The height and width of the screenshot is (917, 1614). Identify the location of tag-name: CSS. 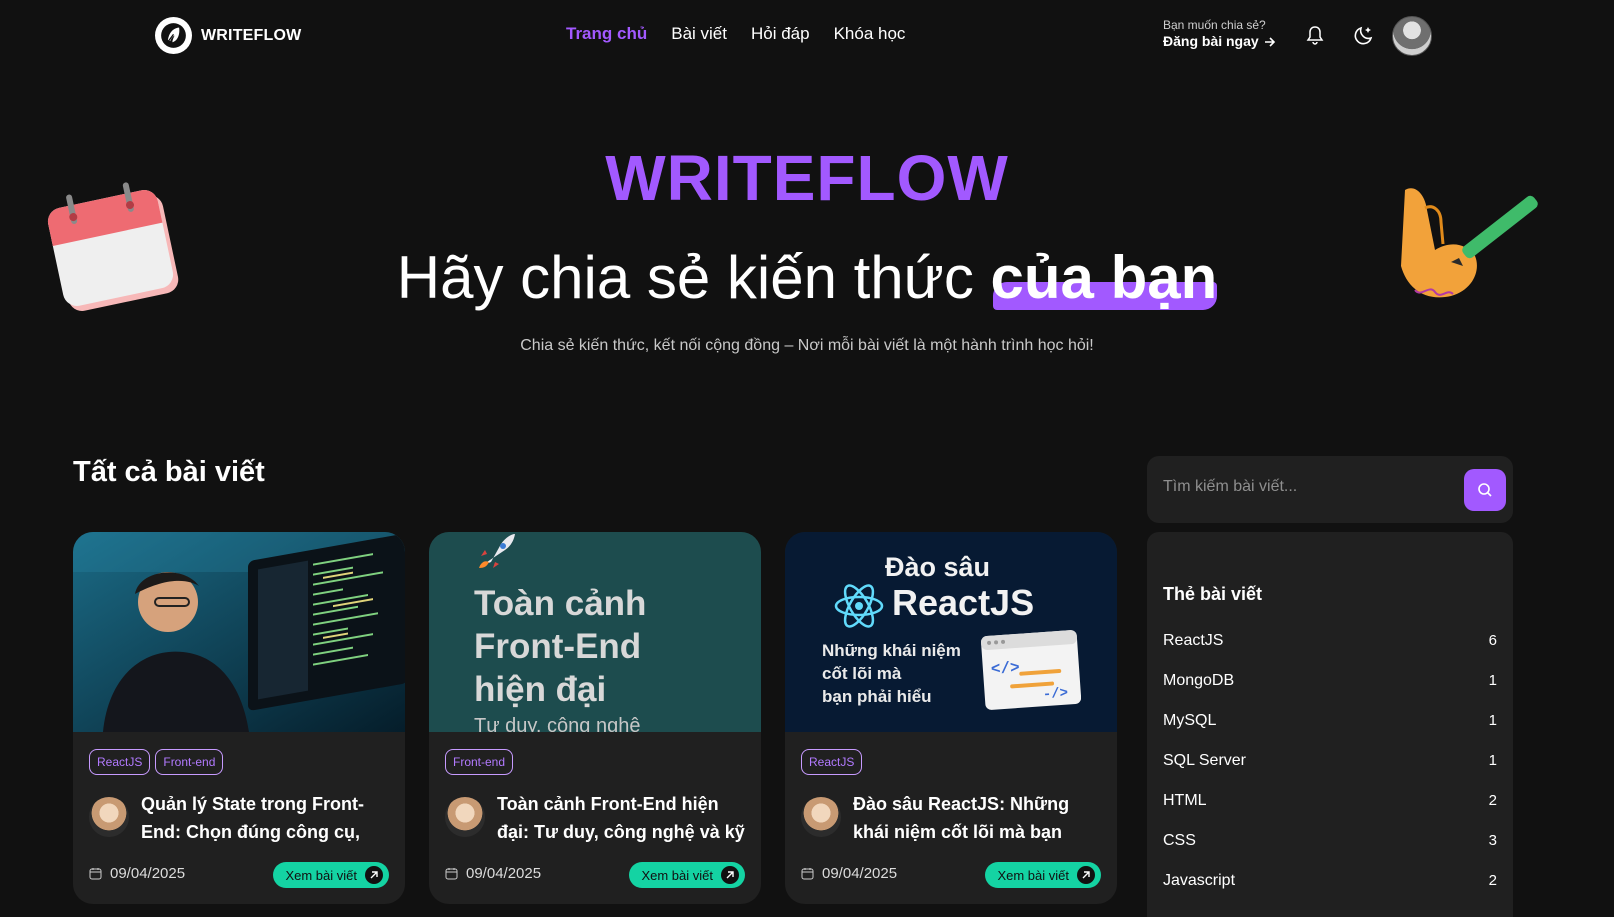
(1179, 840).